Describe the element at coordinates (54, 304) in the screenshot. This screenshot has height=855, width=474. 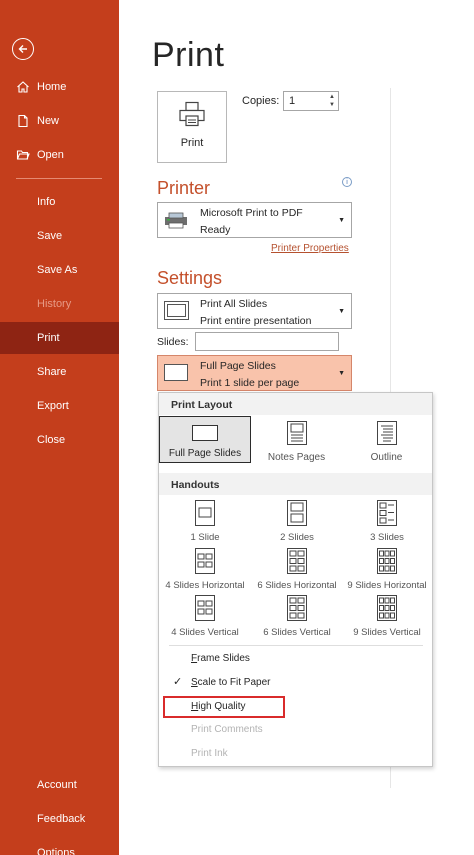
I see `sidebar-item-label: History` at that location.